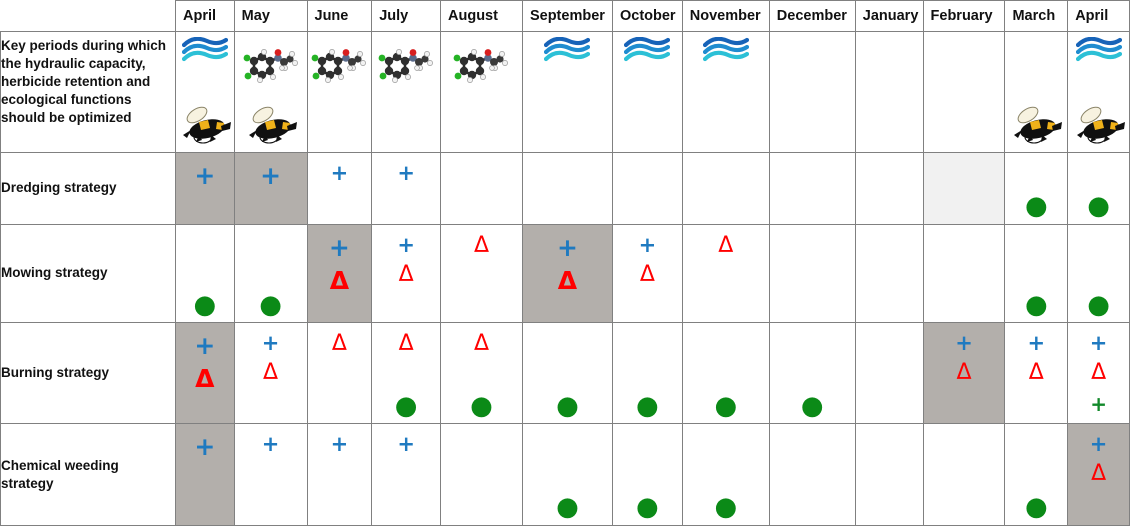  I want to click on cell-burning-4: Δ ●, so click(481, 373).